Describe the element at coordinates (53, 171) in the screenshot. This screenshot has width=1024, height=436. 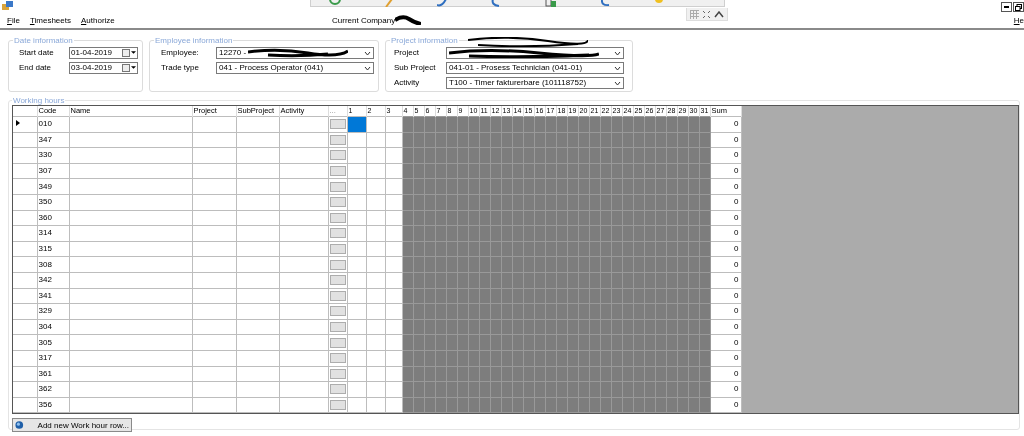
I see `table-cell: 307` at that location.